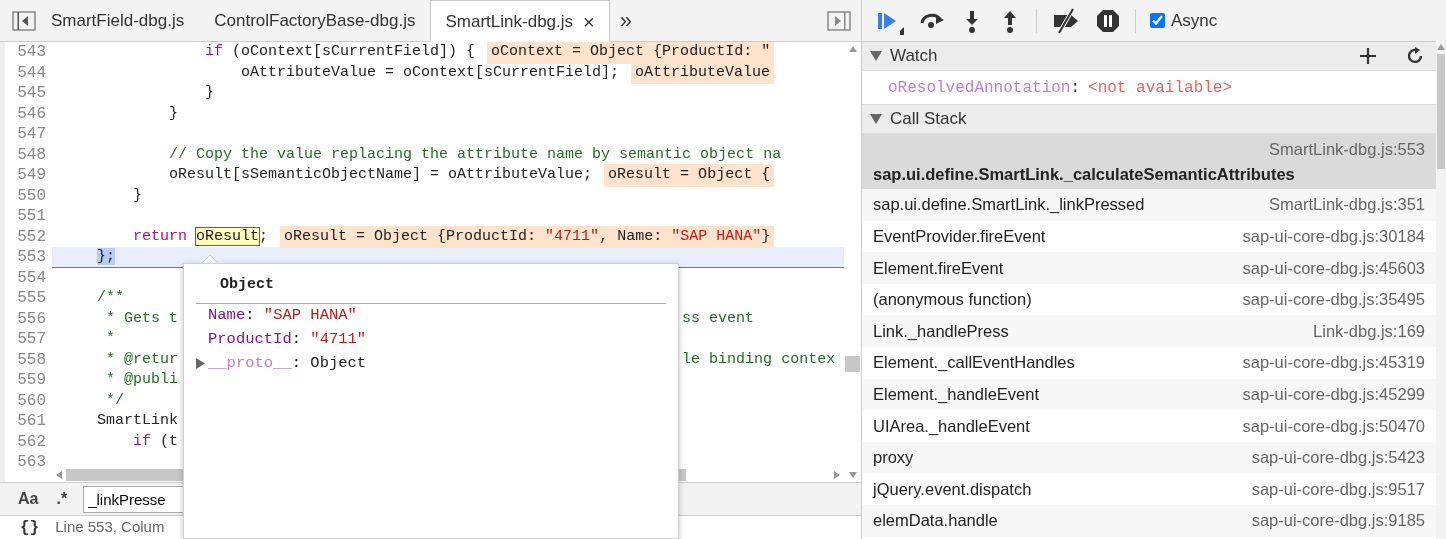  I want to click on code-line: oAttributeValue = oContext[sCurrentField];, so click(430, 72).